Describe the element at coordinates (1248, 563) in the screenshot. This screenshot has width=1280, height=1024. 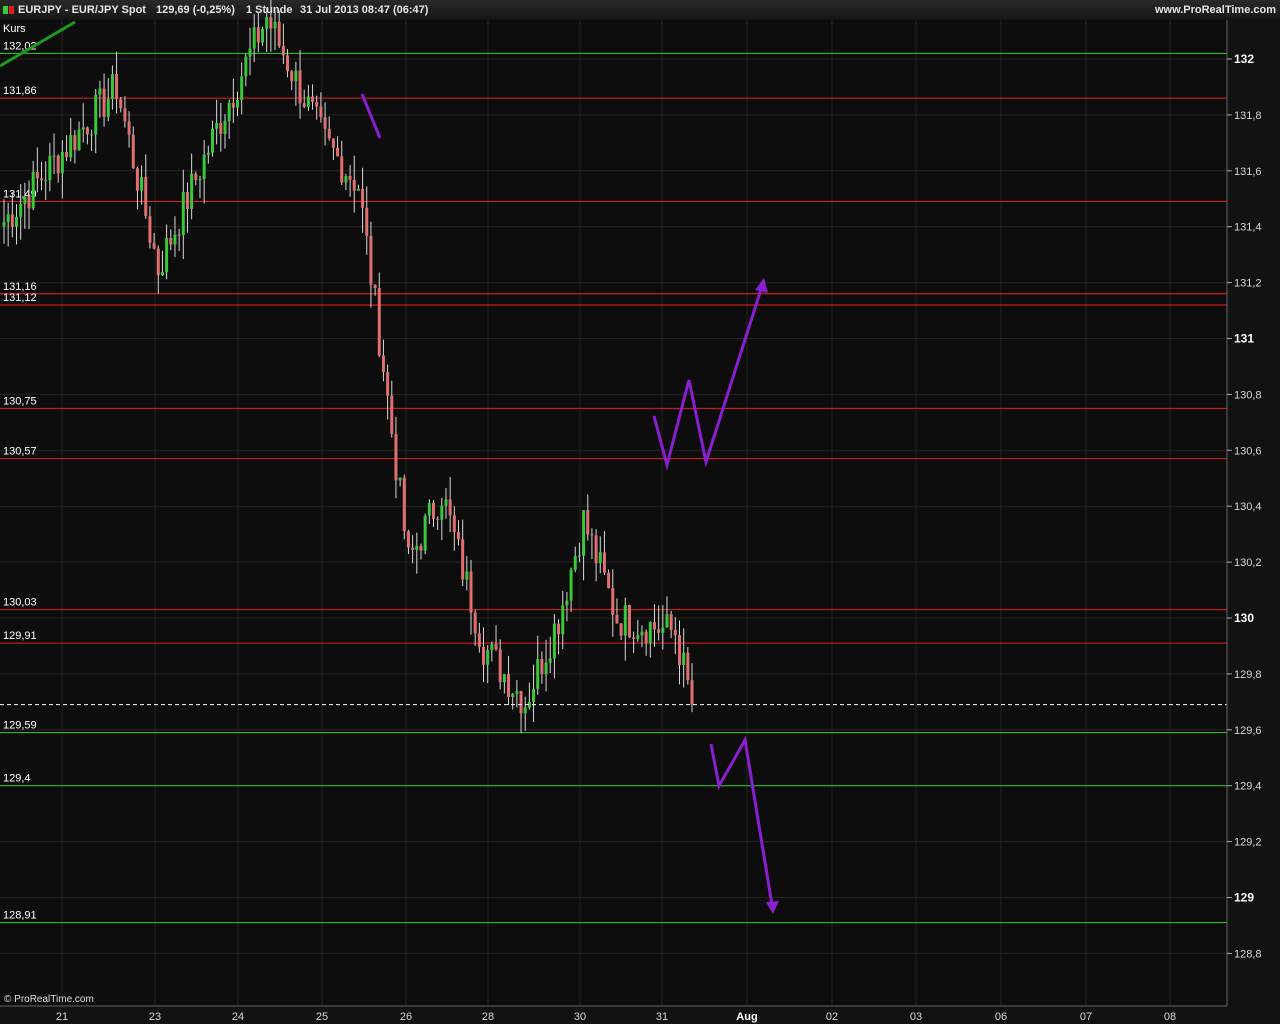
I see `y-tick-label: 130,2` at that location.